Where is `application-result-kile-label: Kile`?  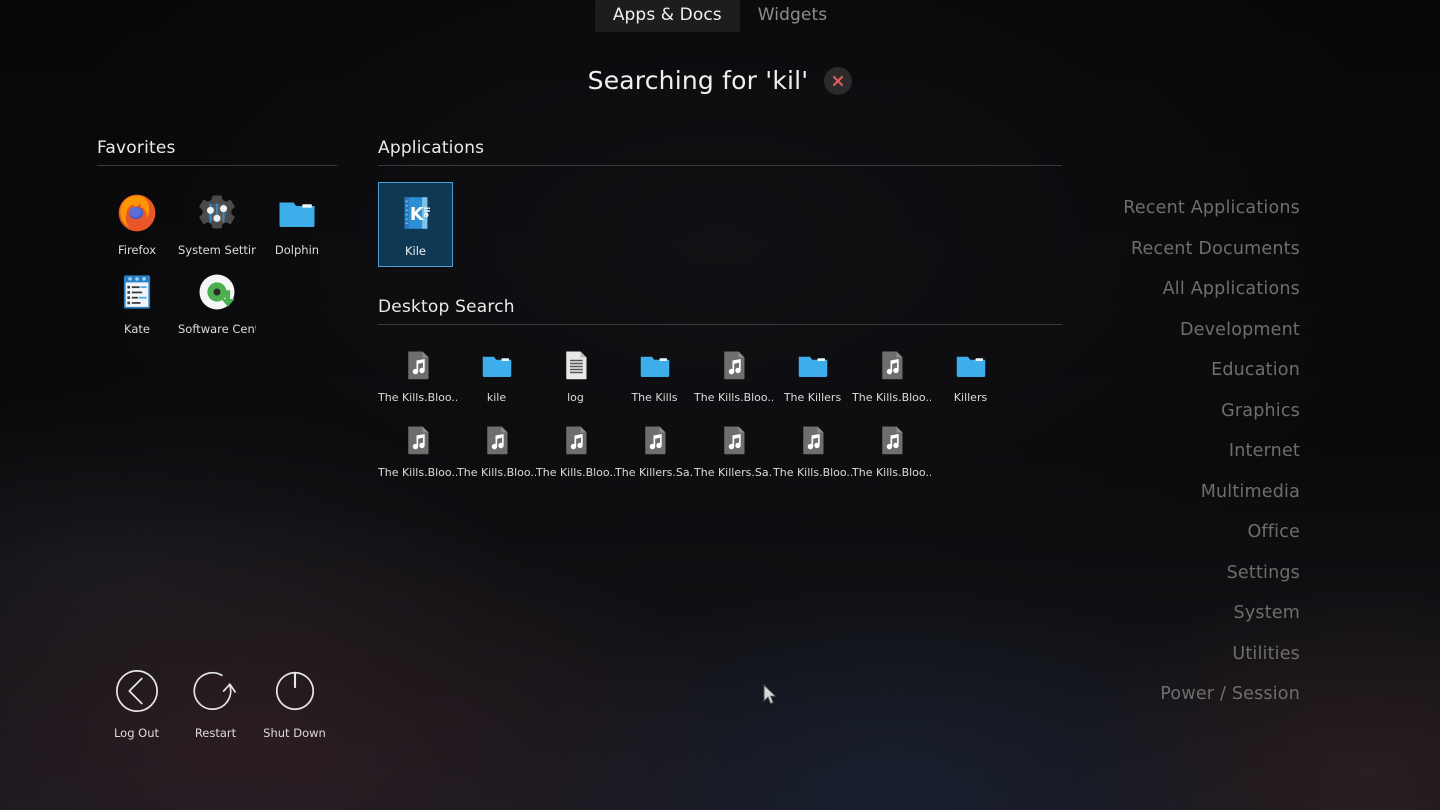
application-result-kile-label: Kile is located at coordinates (415, 251).